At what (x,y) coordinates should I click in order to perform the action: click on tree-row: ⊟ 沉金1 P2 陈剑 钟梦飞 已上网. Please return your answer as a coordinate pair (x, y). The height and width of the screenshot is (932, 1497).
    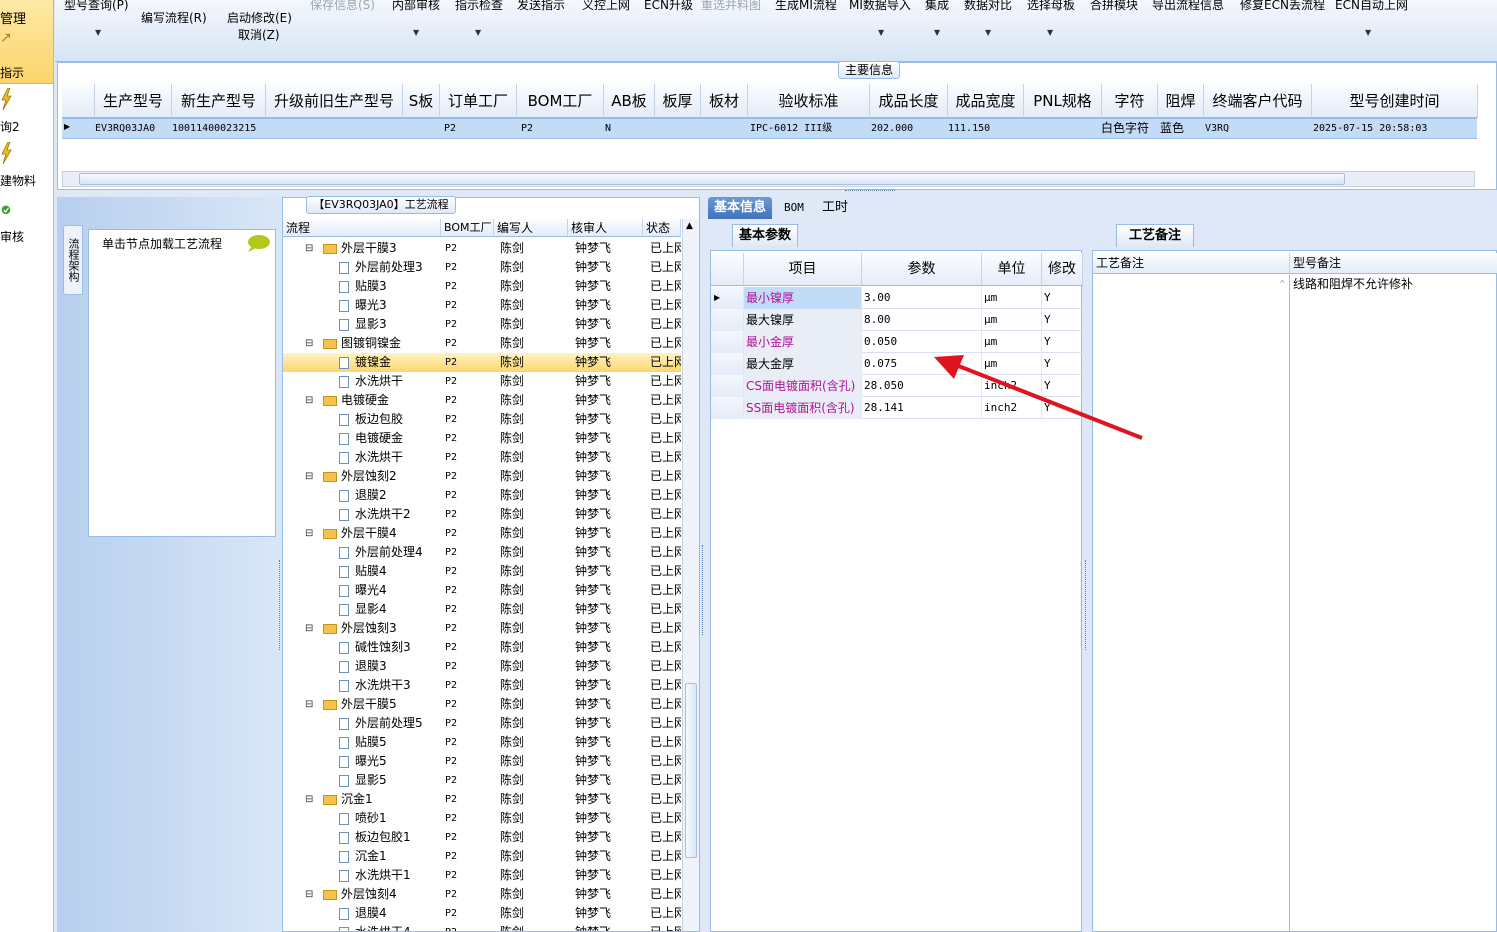
    Looking at the image, I should click on (482, 799).